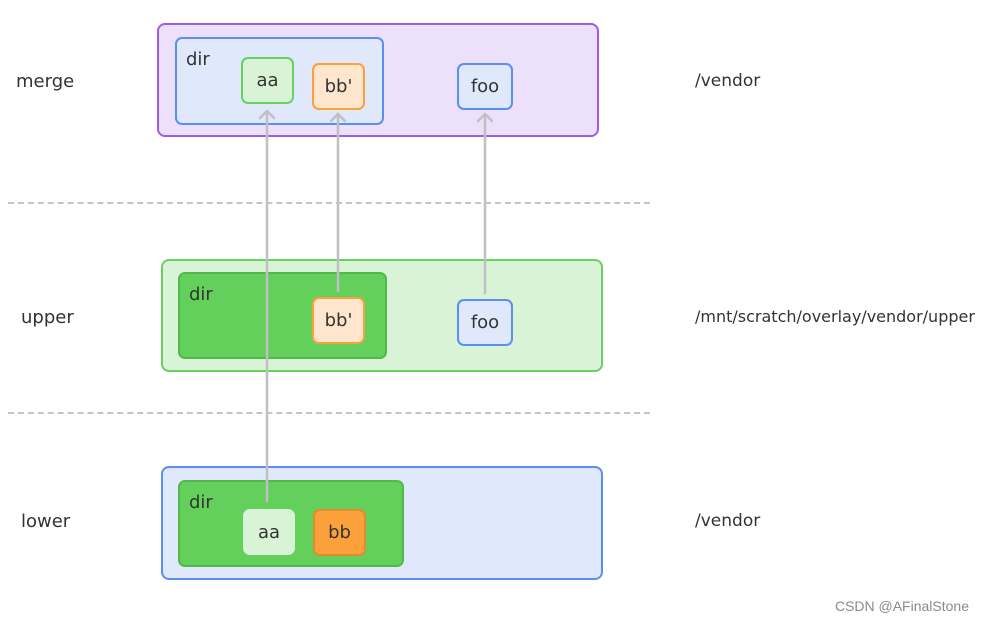  Describe the element at coordinates (338, 86) in the screenshot. I see `merge-file-bb-prime: bb'` at that location.